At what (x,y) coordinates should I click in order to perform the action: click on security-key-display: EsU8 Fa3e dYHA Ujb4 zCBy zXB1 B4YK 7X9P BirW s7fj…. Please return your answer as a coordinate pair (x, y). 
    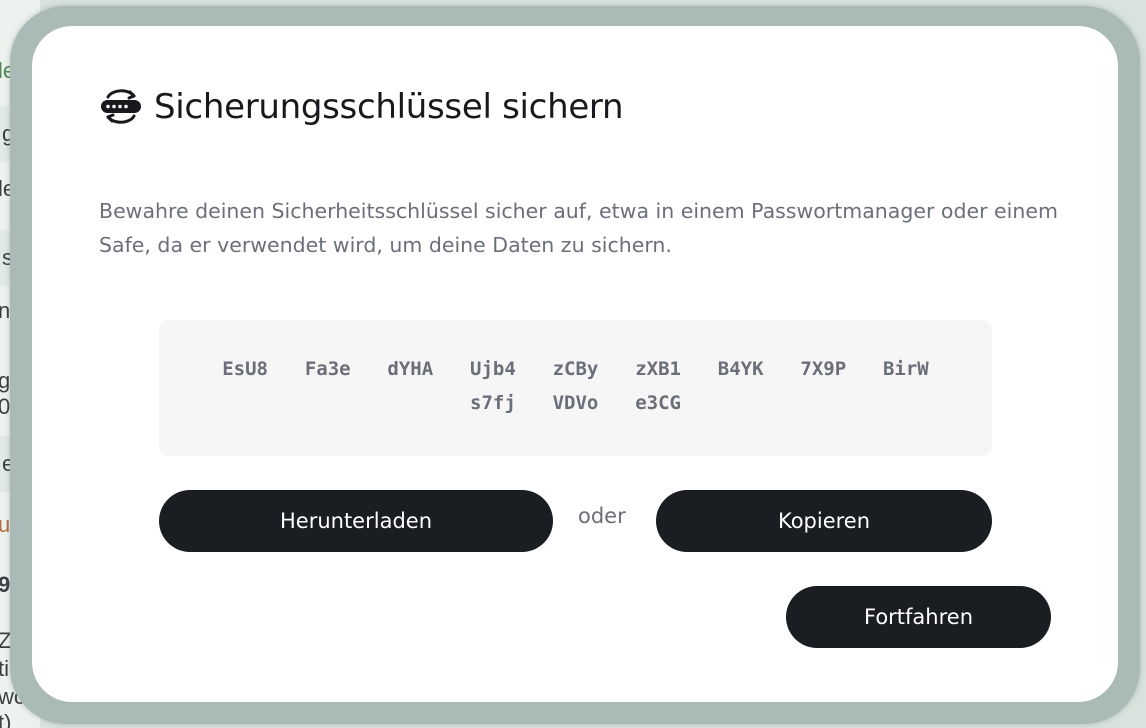
    Looking at the image, I should click on (575, 388).